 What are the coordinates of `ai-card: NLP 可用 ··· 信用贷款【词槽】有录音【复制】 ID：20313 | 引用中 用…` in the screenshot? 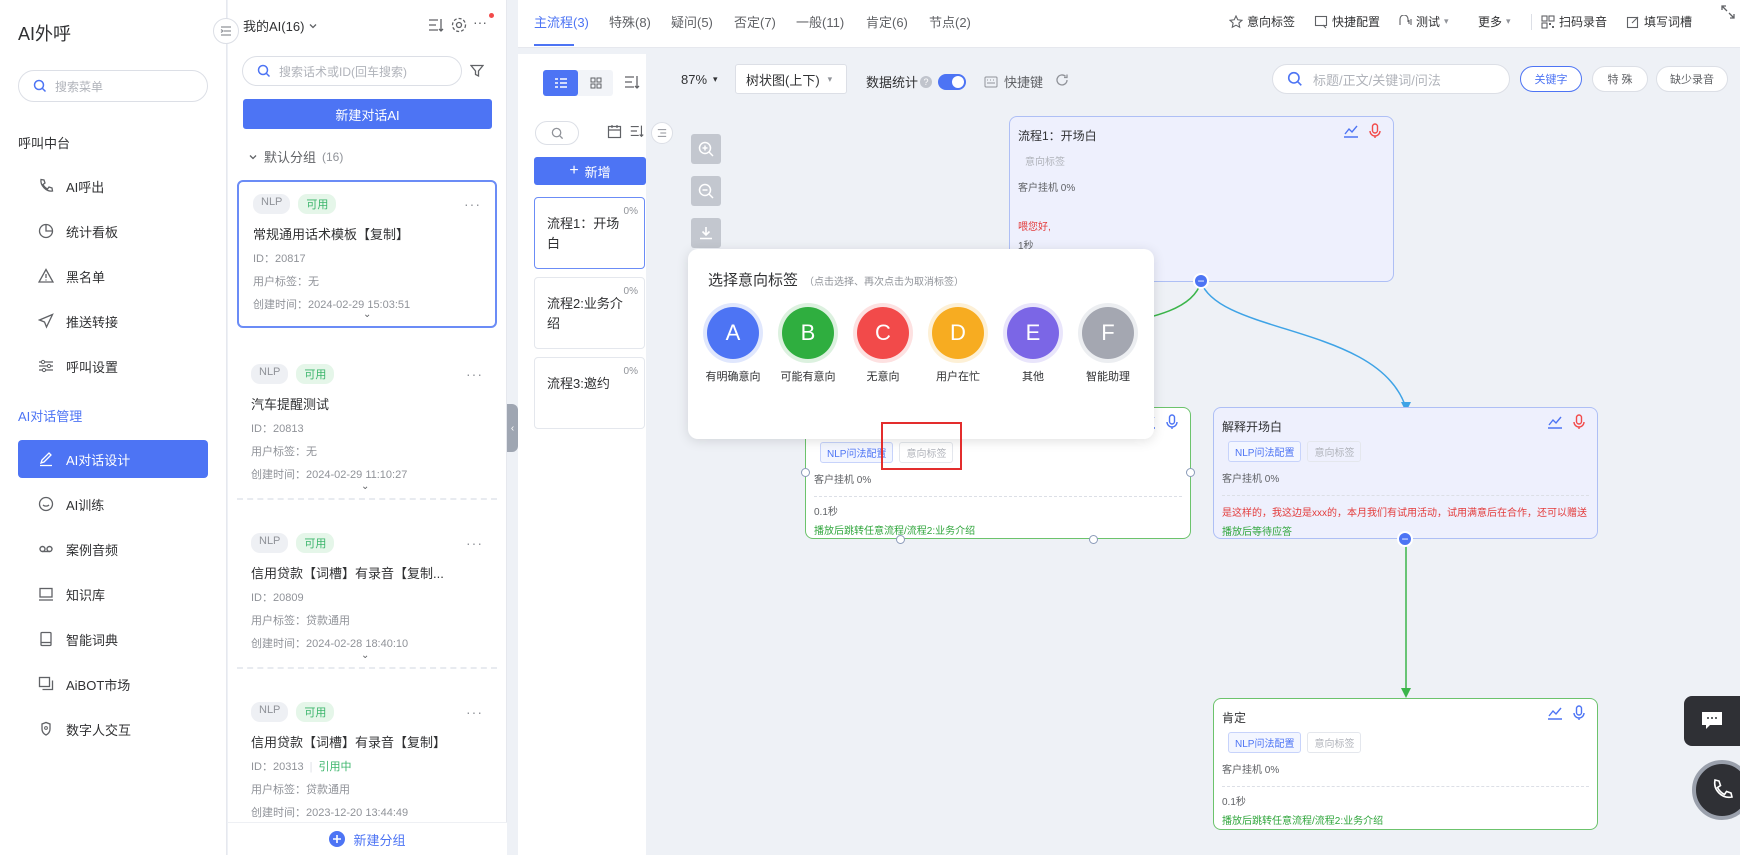 It's located at (367, 755).